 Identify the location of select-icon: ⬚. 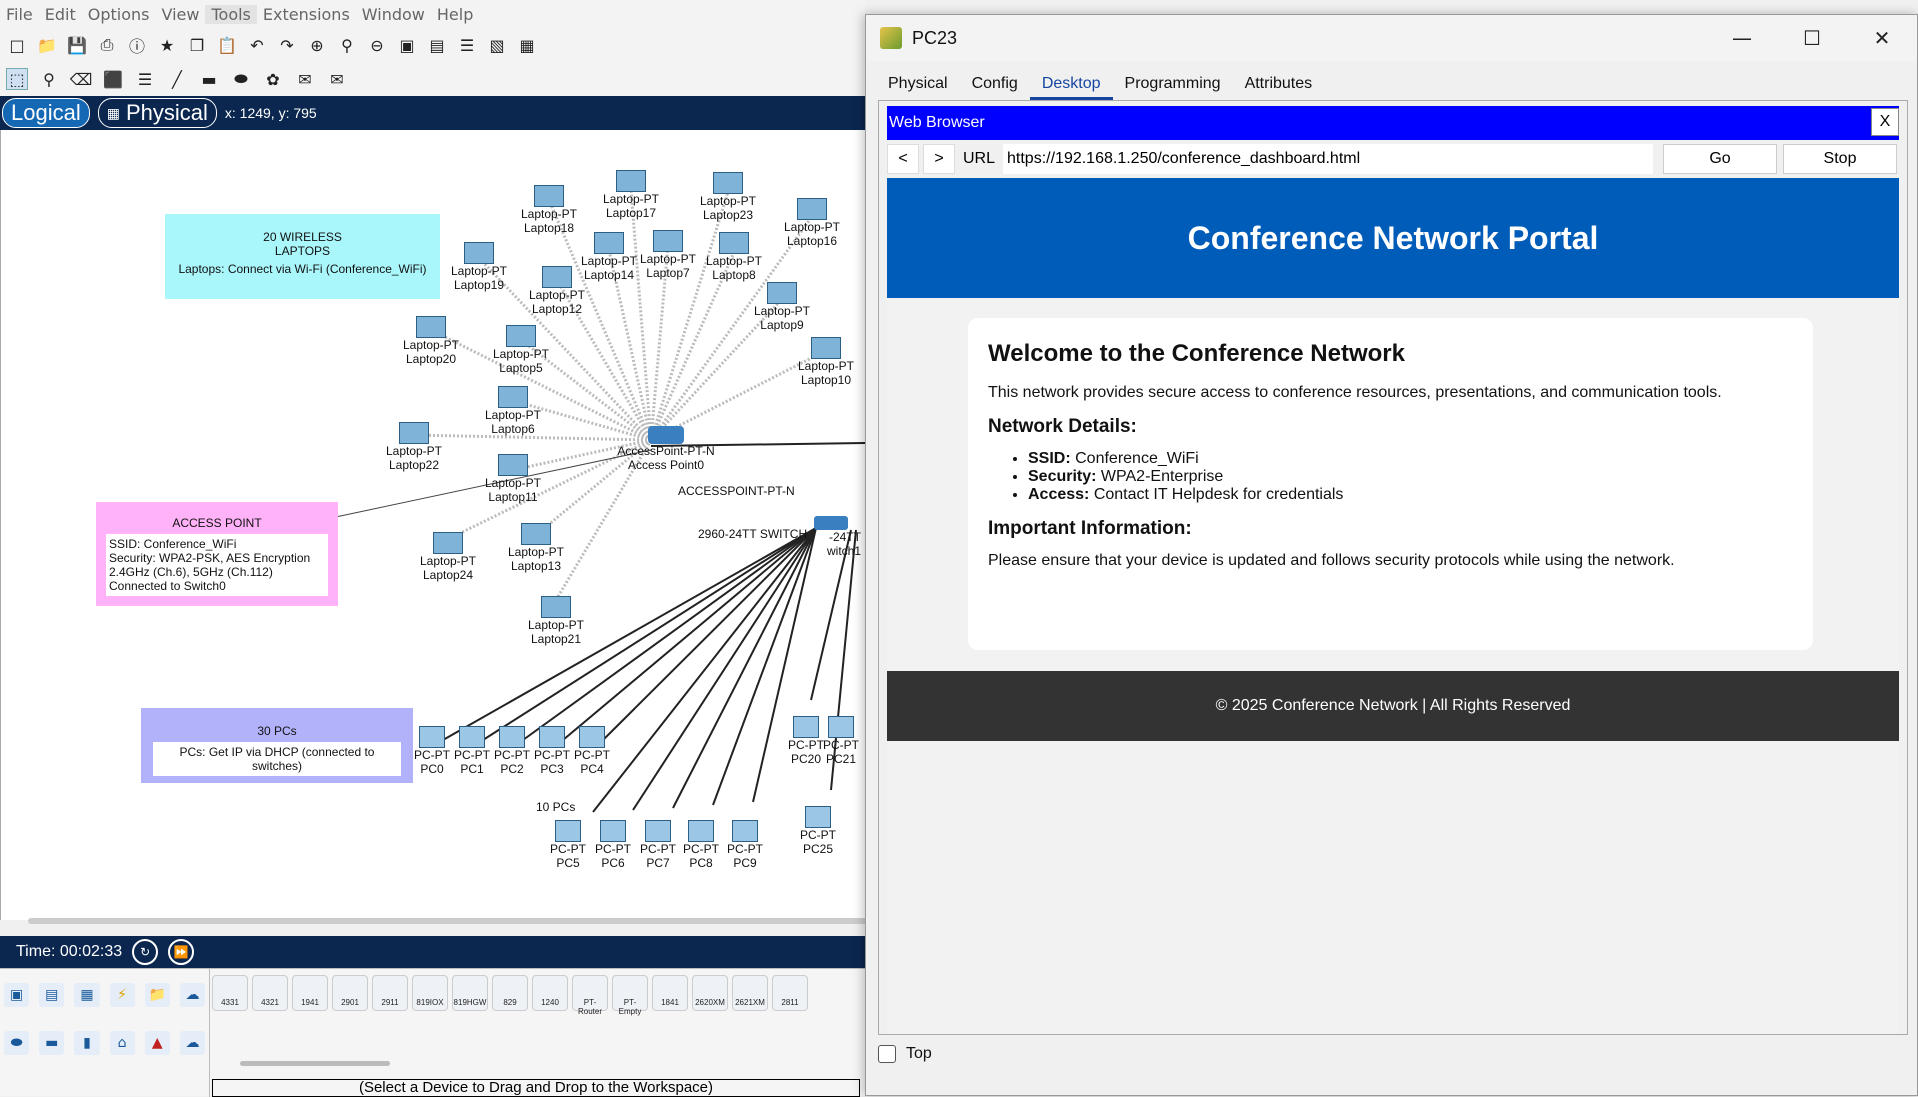
(17, 79).